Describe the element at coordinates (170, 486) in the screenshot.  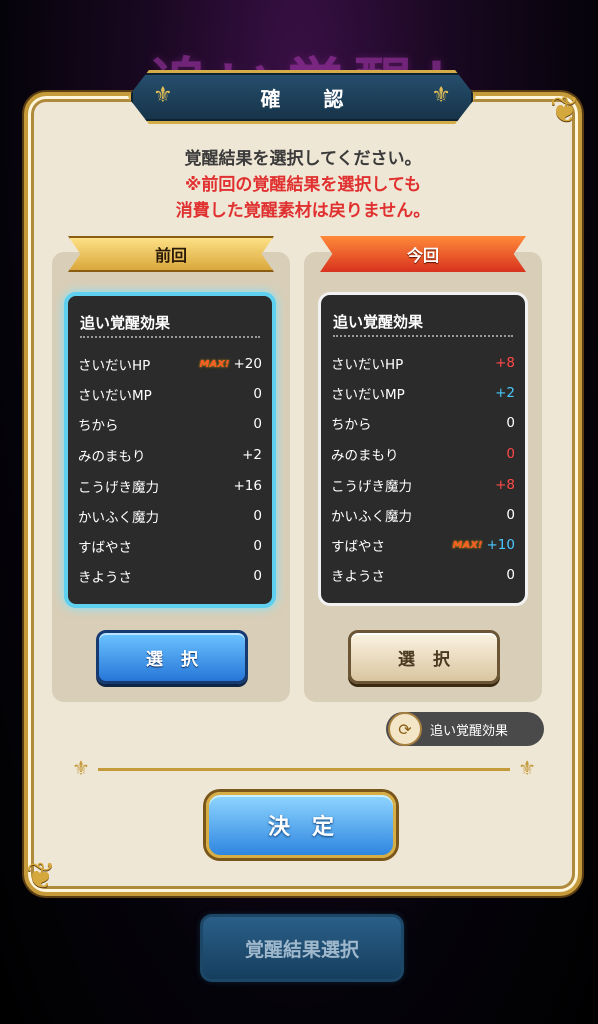
I see `stat-row: こうげき魔力 +16` at that location.